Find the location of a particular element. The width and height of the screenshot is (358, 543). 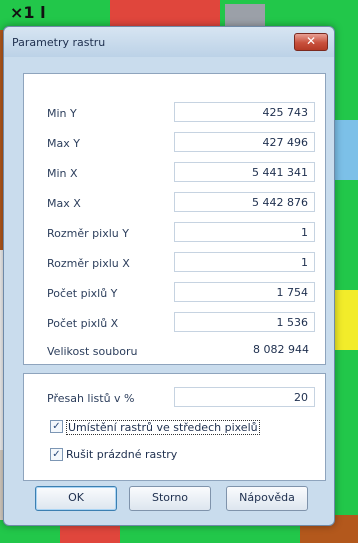

close-button: ✕ is located at coordinates (311, 42).